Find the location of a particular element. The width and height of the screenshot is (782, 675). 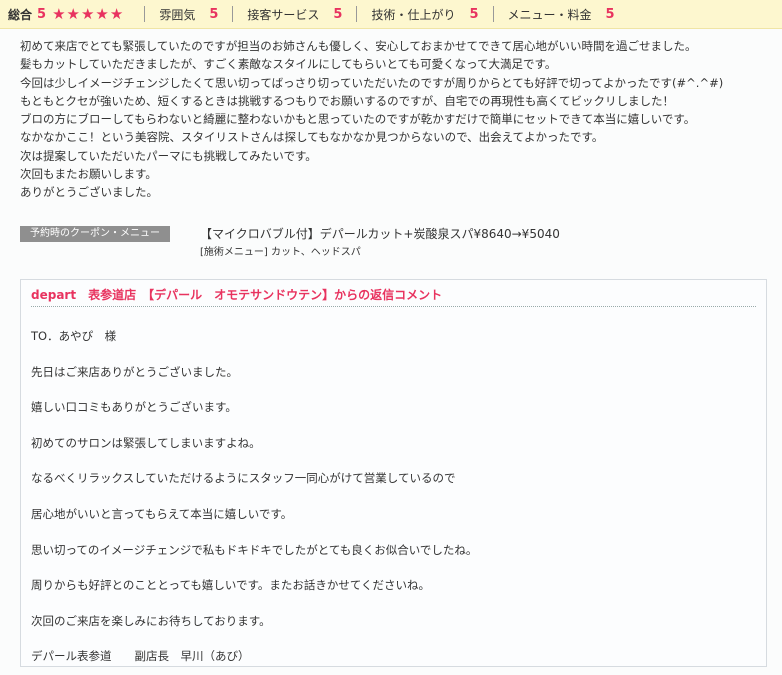

rating-label: 接客サービス is located at coordinates (283, 14).